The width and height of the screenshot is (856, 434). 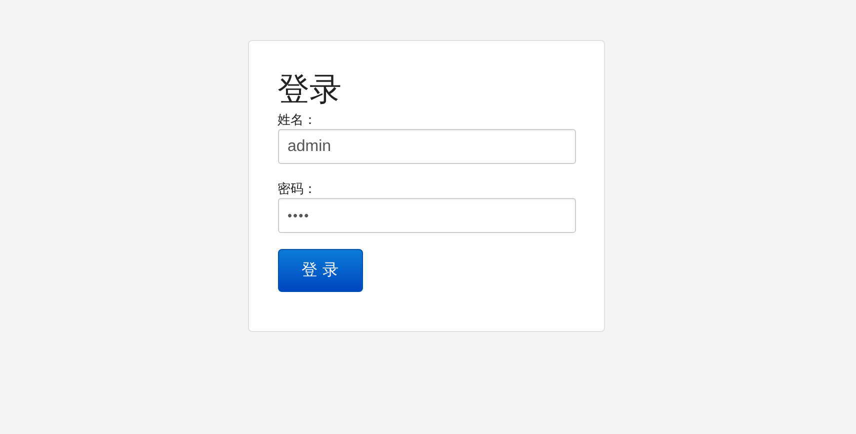 I want to click on input-field: ••••, so click(x=427, y=215).